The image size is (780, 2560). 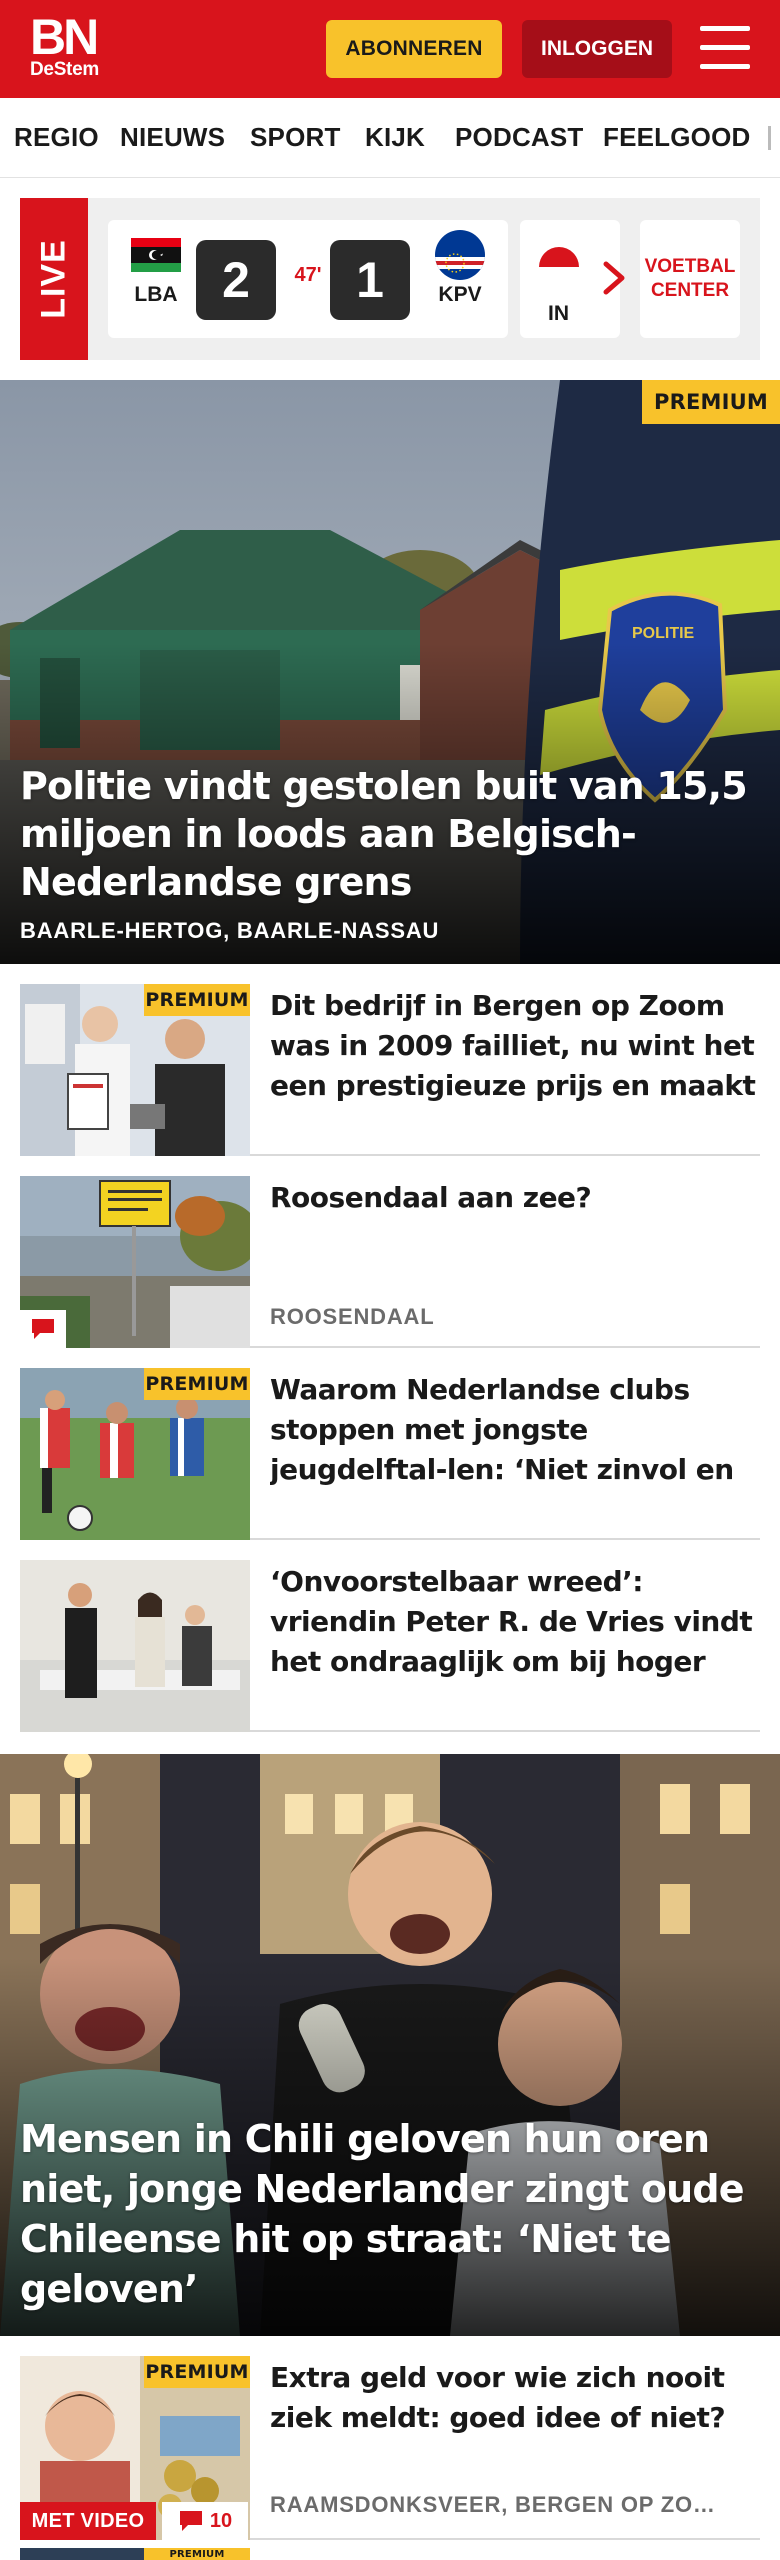 What do you see at coordinates (460, 255) in the screenshot?
I see `cape-verde-flag-icon` at bounding box center [460, 255].